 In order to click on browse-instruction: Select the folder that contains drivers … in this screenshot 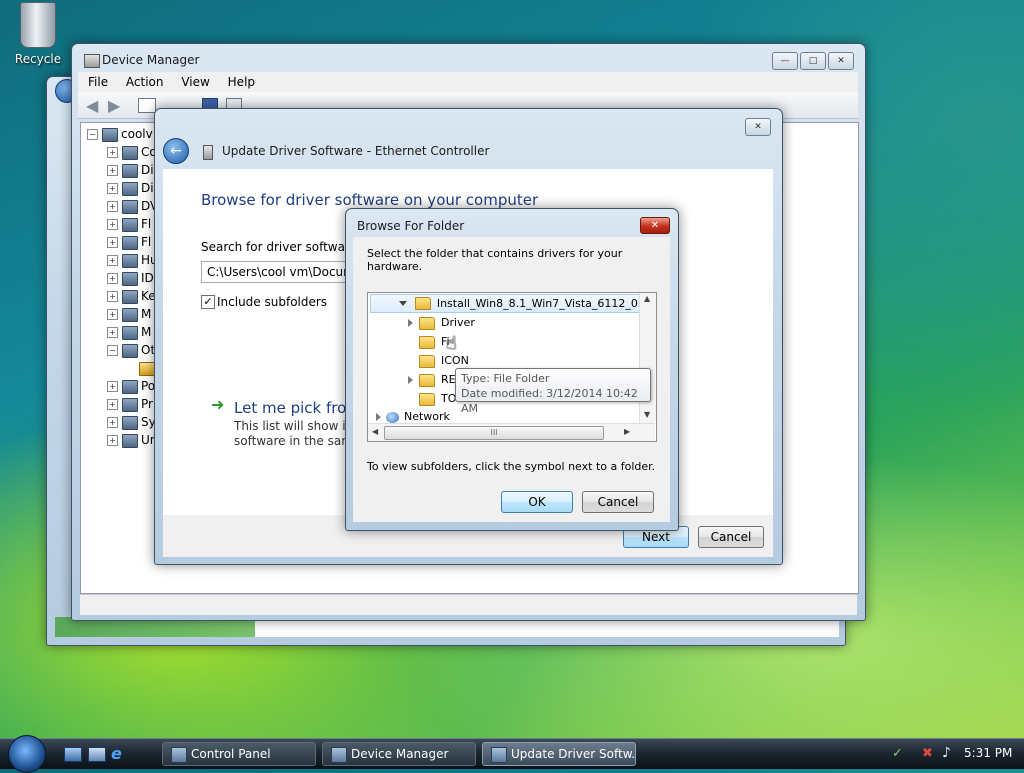, I will do `click(495, 260)`.